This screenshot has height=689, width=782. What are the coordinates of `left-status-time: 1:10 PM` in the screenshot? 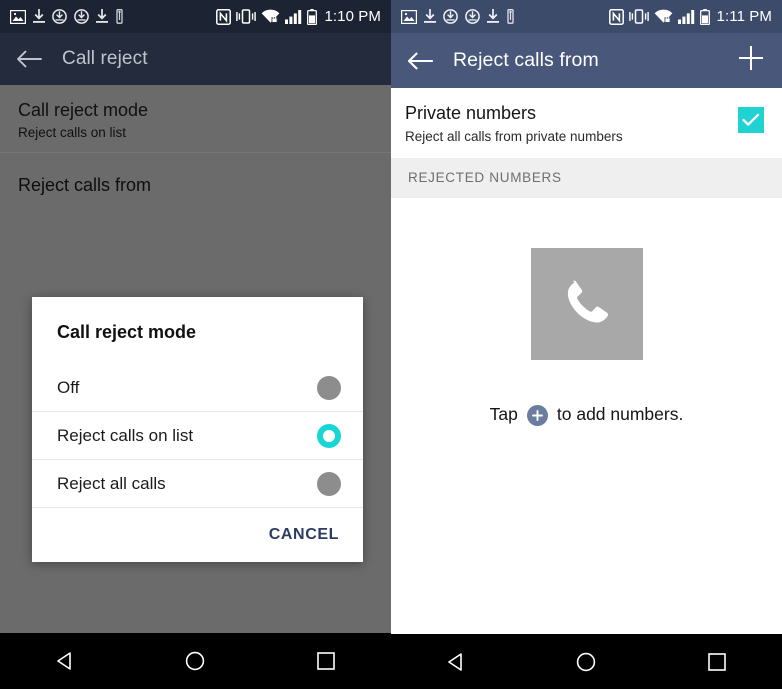 It's located at (352, 16).